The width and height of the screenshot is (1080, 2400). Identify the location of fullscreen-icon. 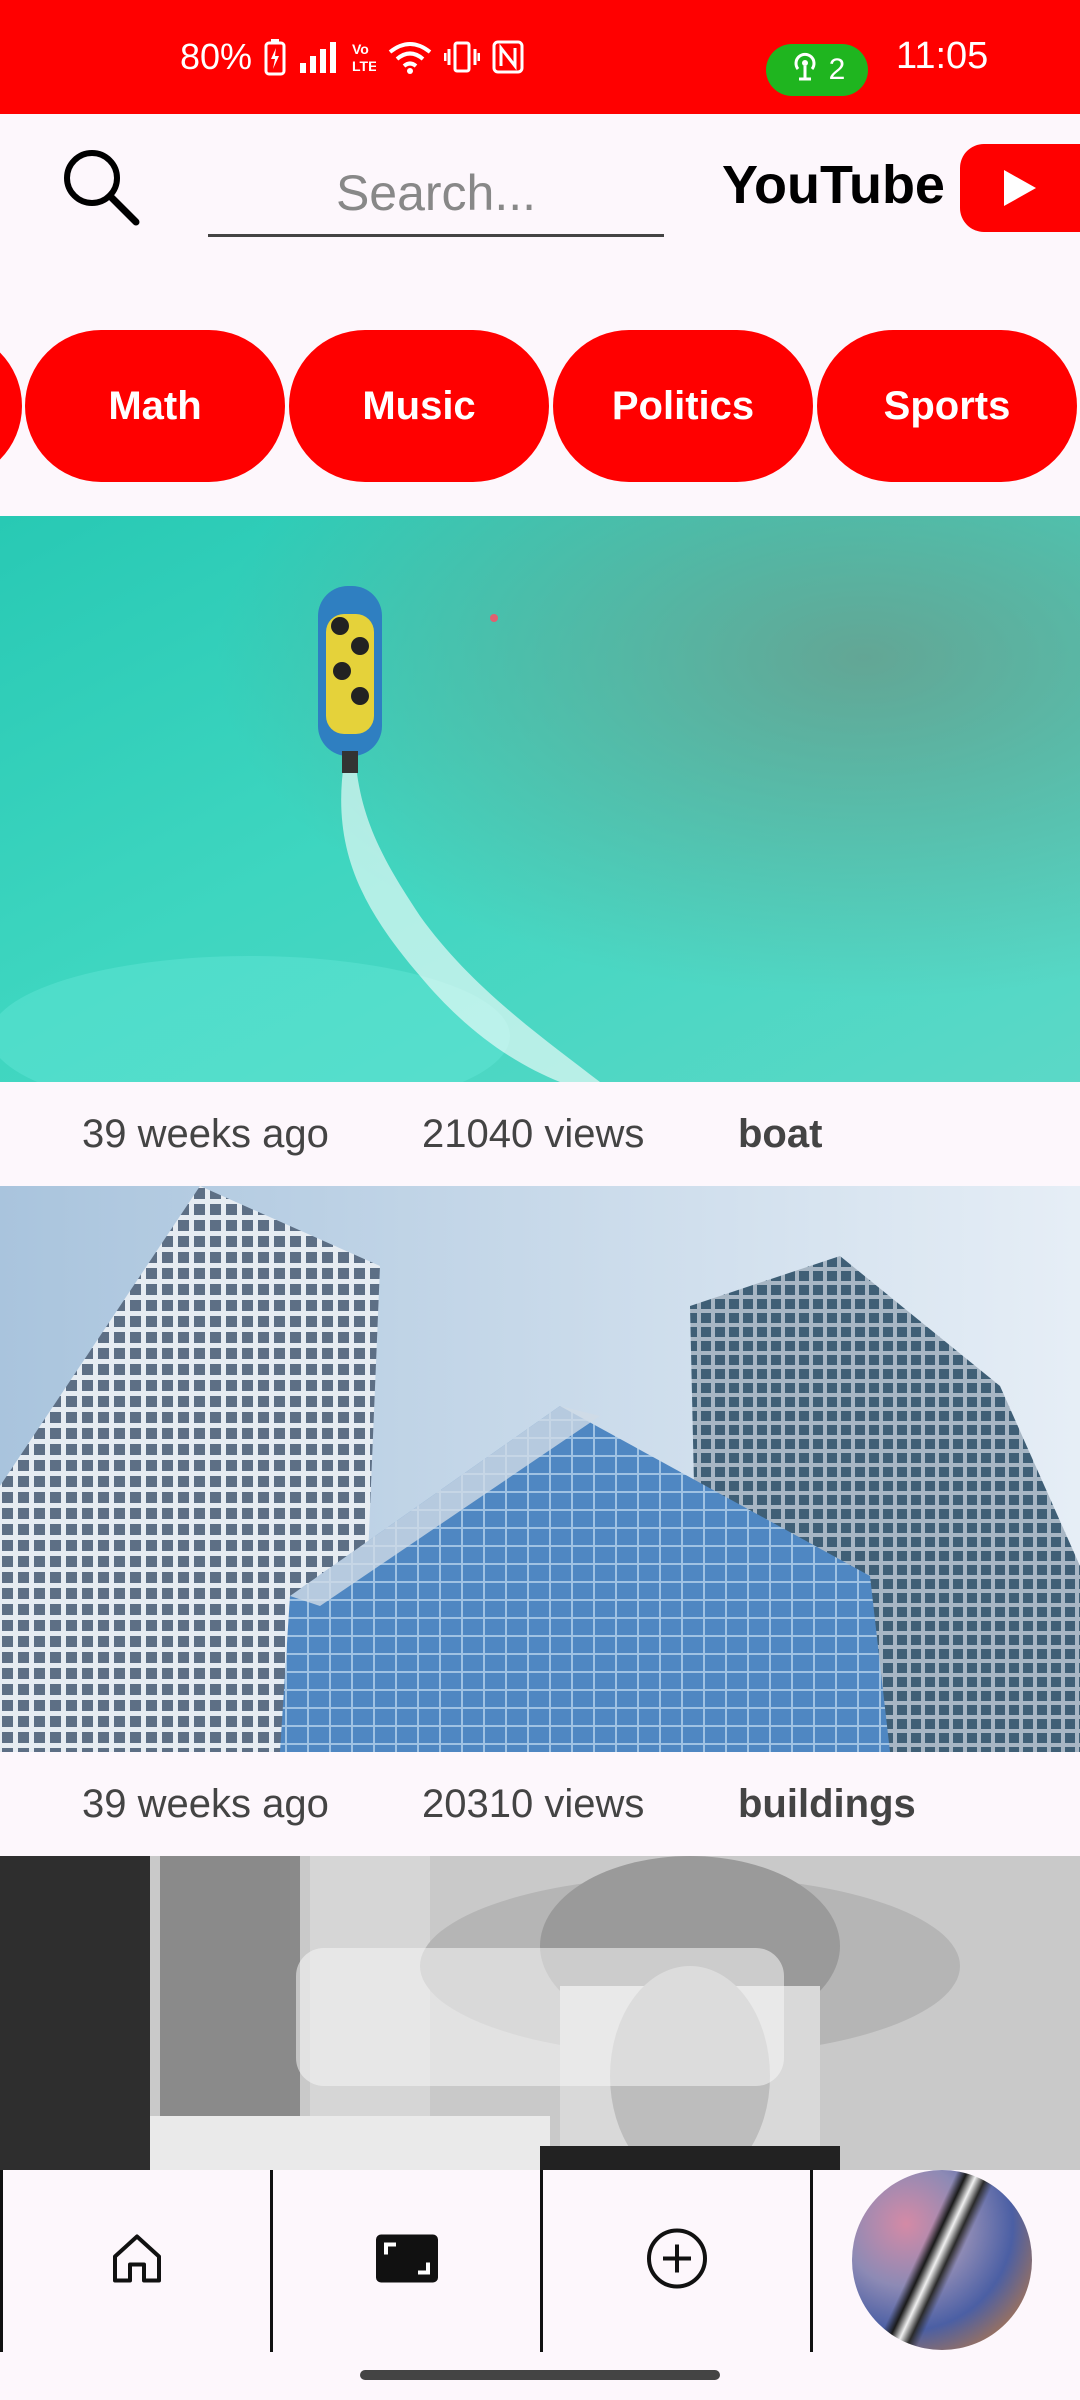
(407, 2261).